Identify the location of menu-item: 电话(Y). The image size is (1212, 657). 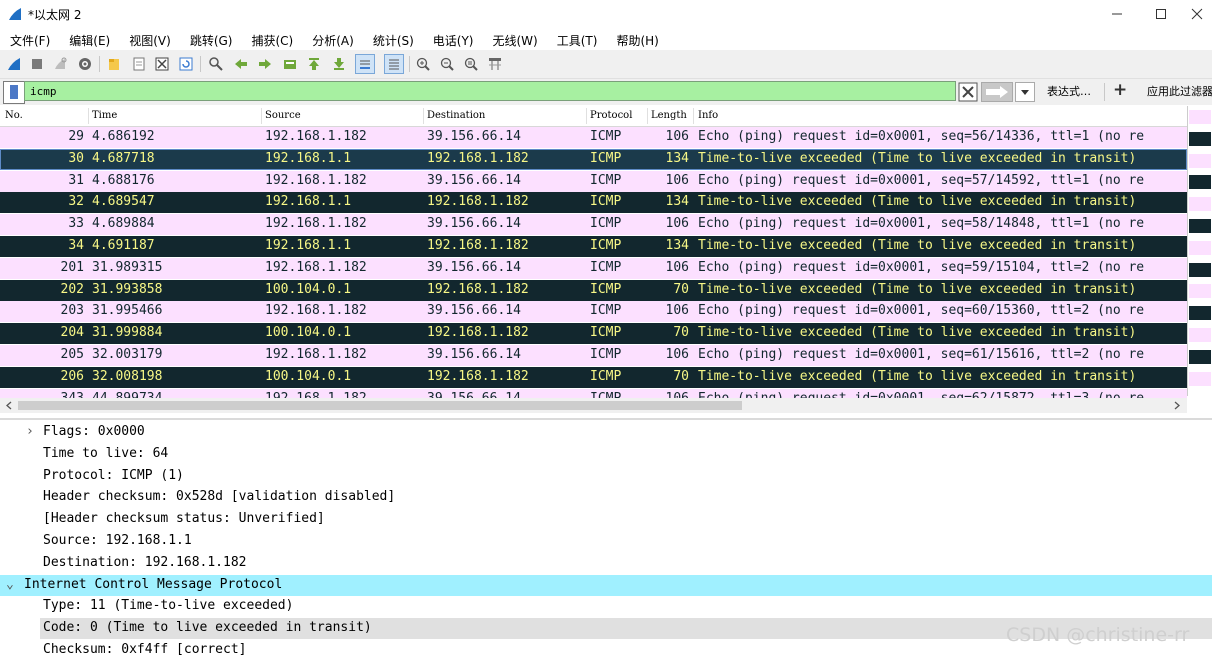
(453, 39).